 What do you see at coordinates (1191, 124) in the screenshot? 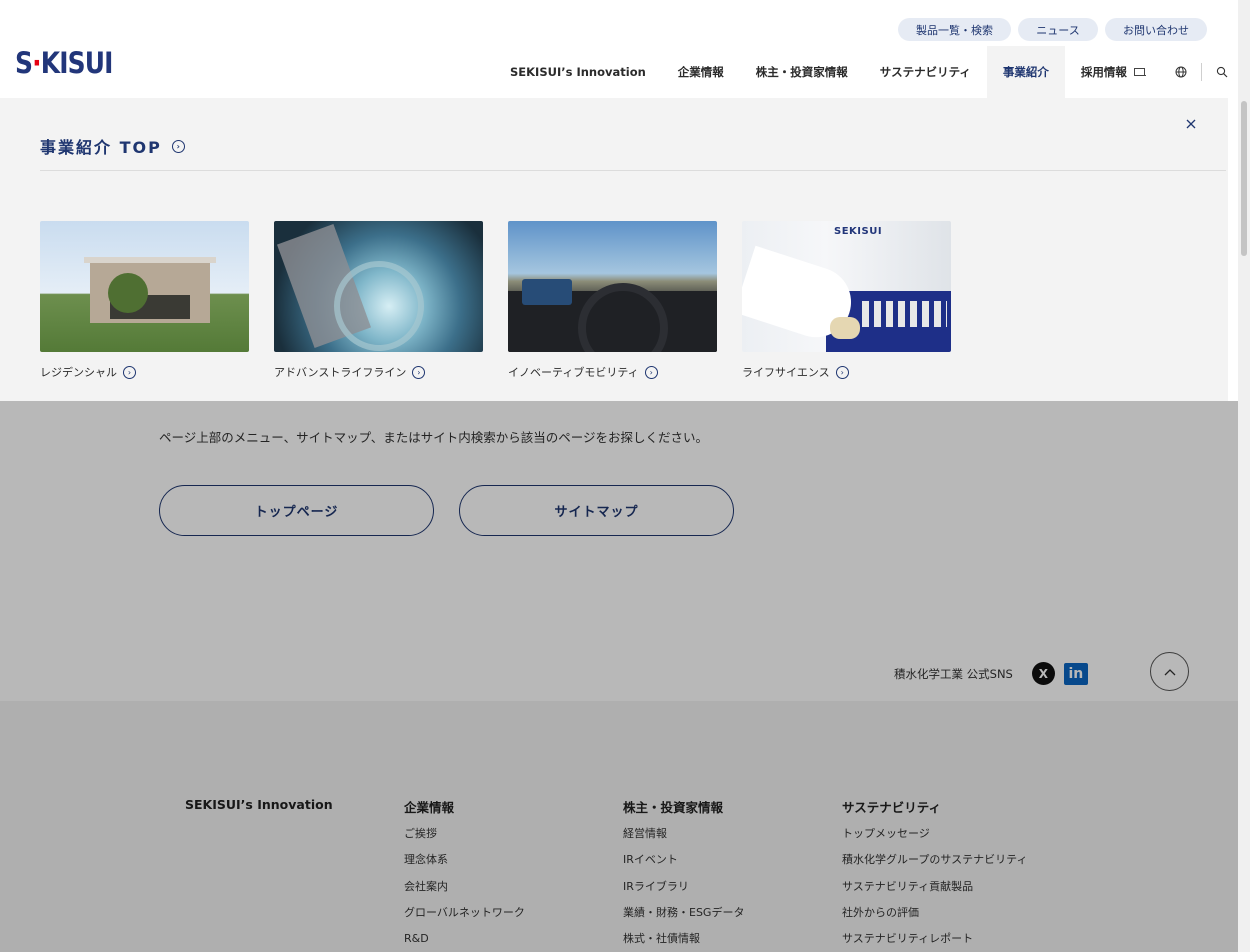
I see `close-icon` at bounding box center [1191, 124].